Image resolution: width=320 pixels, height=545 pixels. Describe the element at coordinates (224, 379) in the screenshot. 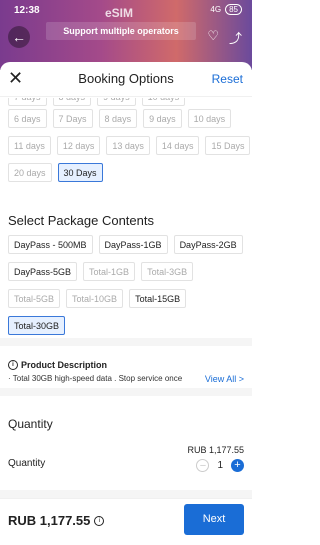

I see `view-all-link: View All >` at that location.